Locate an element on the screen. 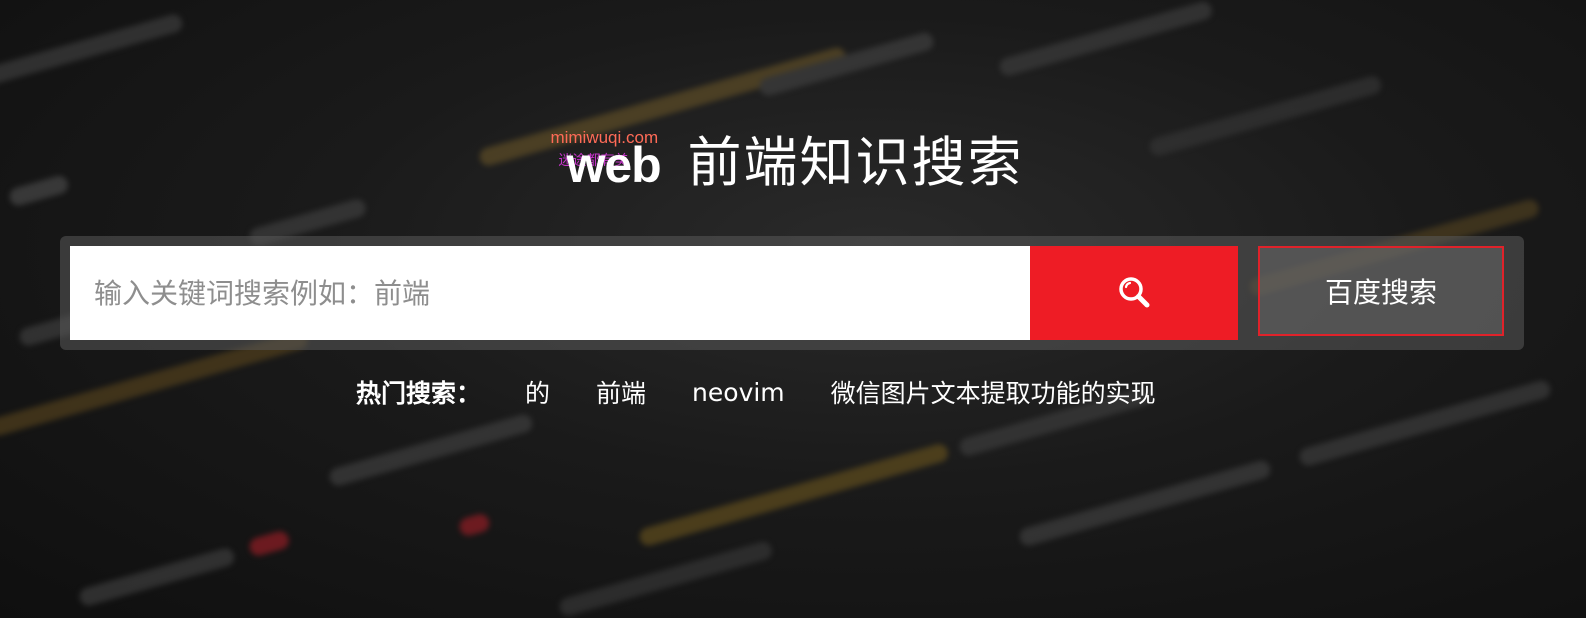 Image resolution: width=1586 pixels, height=618 pixels. site-logo: mimiwuqi.com 迷途都有美 web is located at coordinates (615, 159).